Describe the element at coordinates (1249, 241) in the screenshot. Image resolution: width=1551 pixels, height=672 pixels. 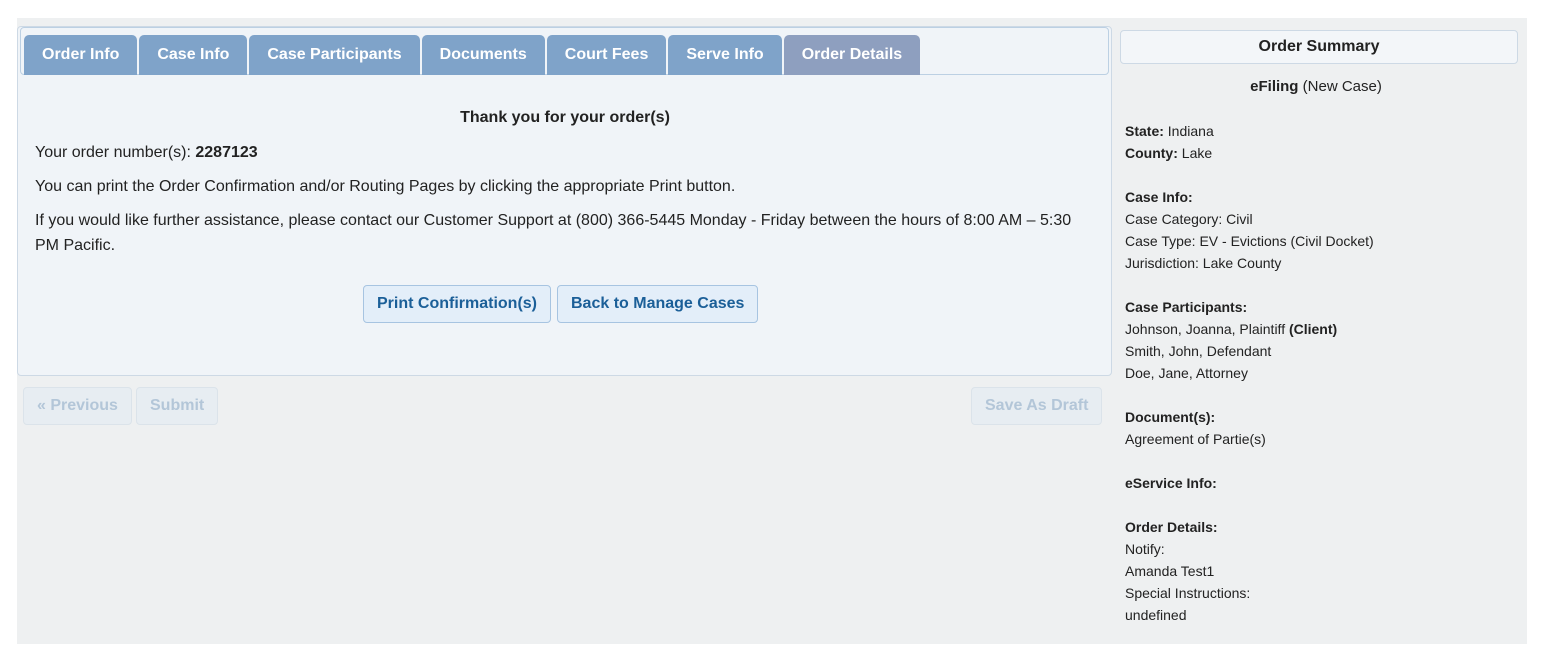
I see `case-type: Case Type: EV - Evictions (Civil Docket)` at that location.